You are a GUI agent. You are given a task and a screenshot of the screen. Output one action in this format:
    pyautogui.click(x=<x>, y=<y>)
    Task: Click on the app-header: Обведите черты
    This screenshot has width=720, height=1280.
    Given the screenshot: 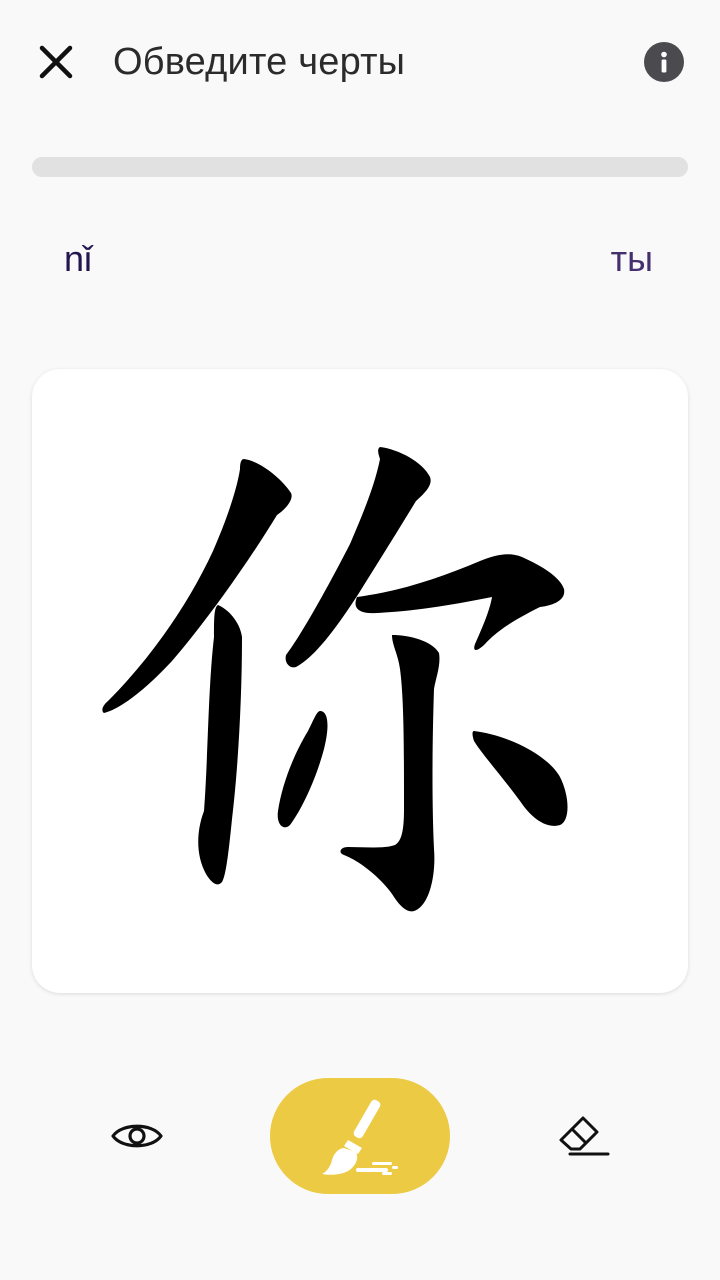 What is the action you would take?
    pyautogui.click(x=360, y=62)
    